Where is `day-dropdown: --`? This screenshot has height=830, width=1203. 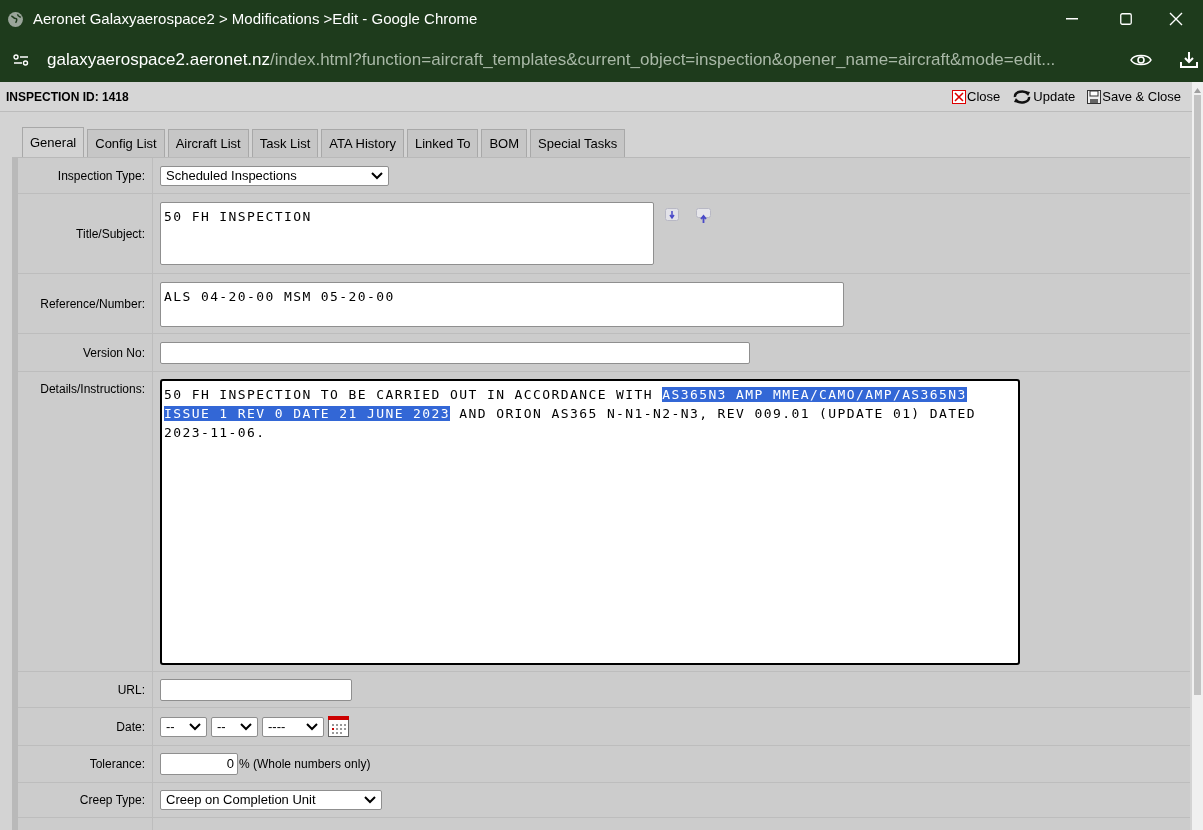 day-dropdown: -- is located at coordinates (183, 726).